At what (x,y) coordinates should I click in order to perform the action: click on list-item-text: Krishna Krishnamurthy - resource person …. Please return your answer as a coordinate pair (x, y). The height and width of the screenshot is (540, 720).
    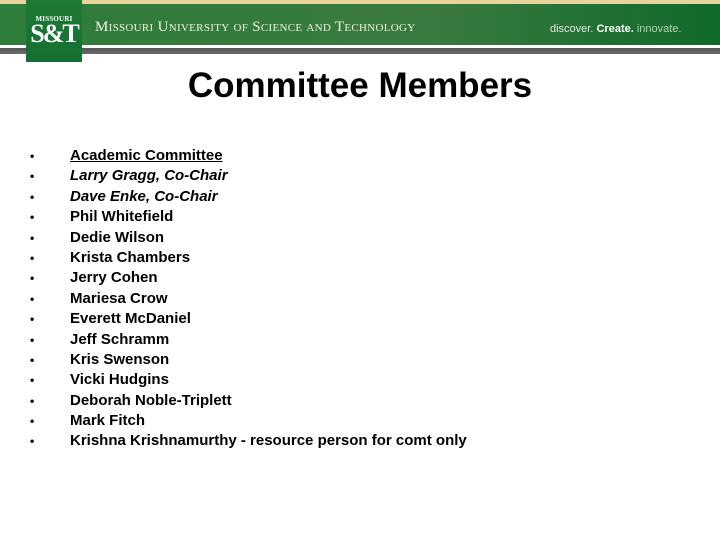
    Looking at the image, I should click on (268, 441).